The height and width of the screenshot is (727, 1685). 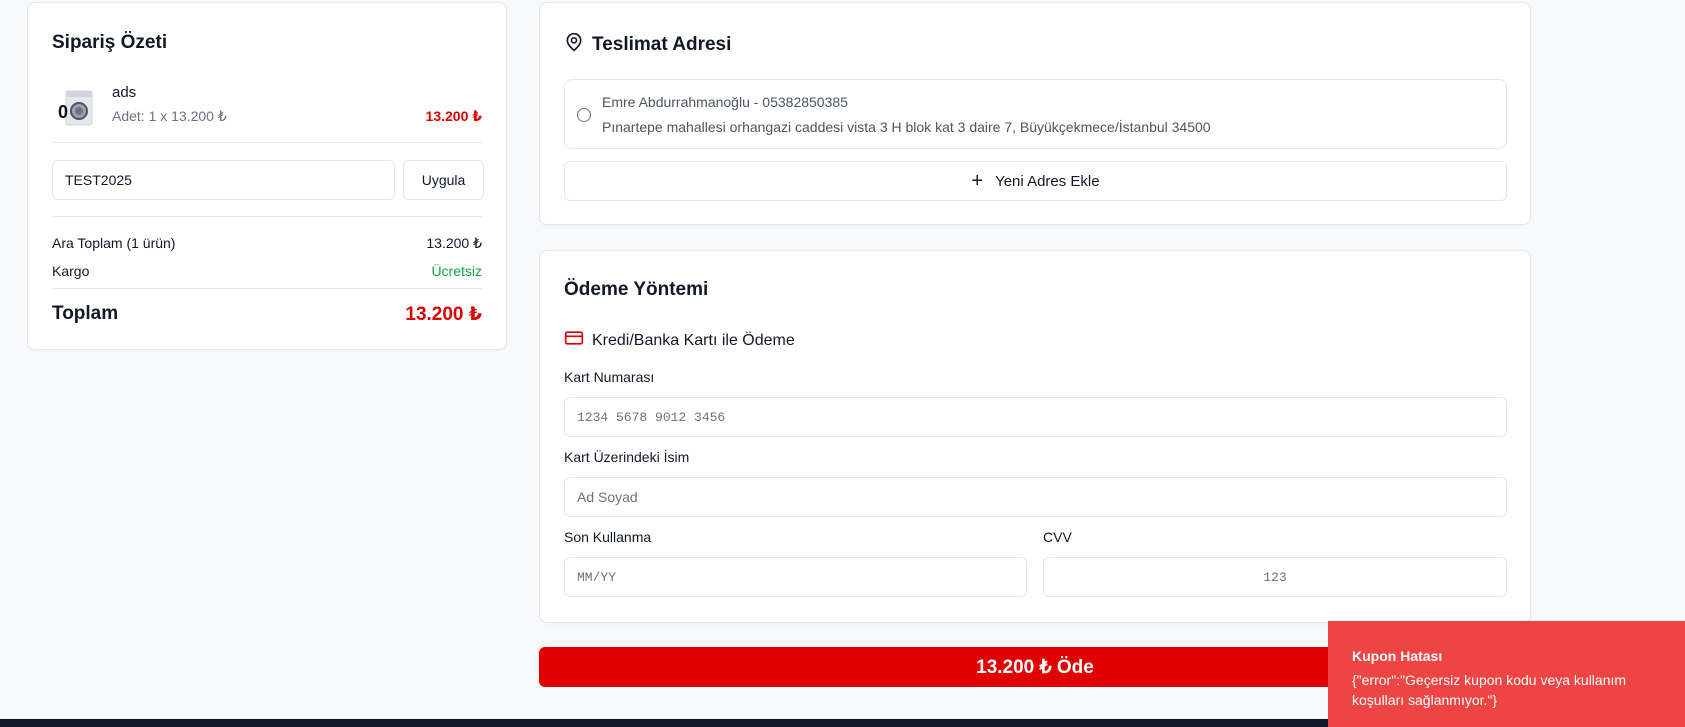 I want to click on card-number-label: Kart Numarası, so click(x=609, y=377).